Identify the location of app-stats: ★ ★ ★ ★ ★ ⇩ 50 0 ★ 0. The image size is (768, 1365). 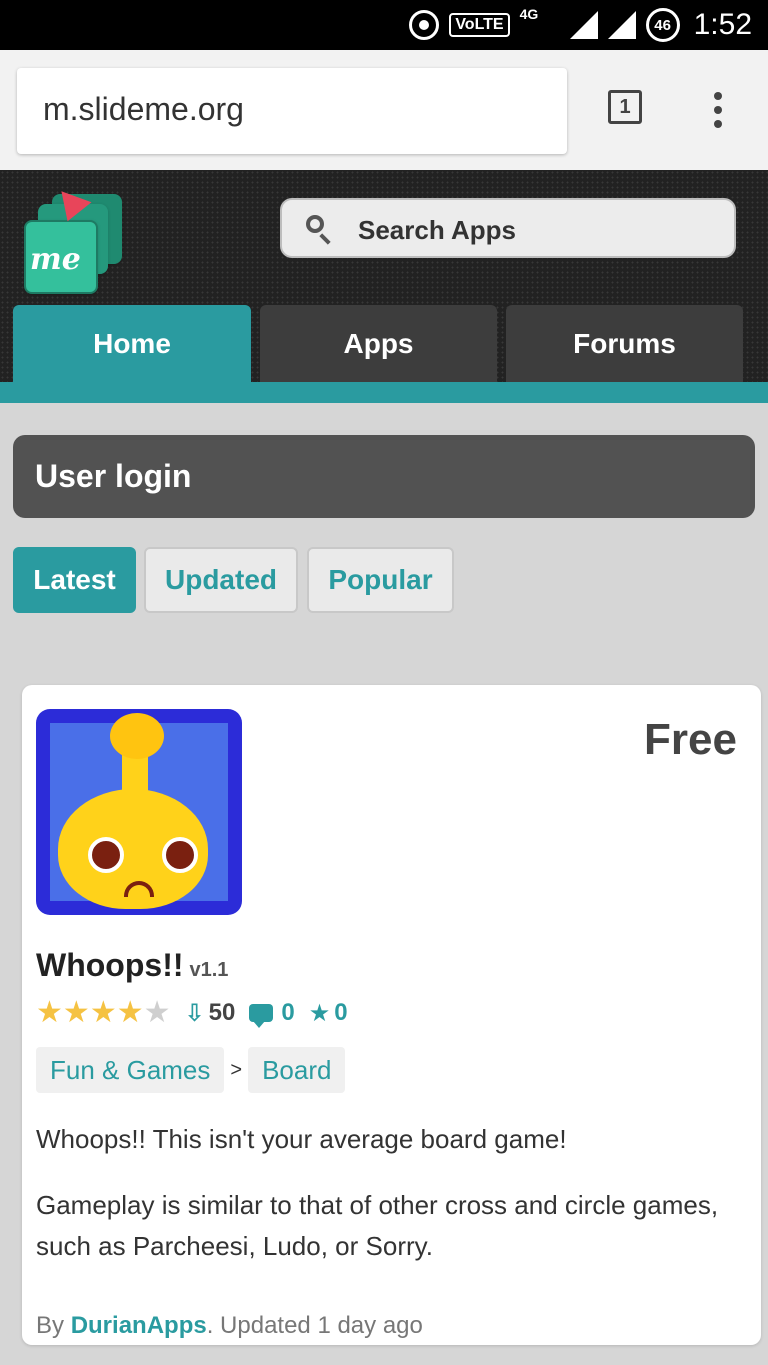
(199, 1013).